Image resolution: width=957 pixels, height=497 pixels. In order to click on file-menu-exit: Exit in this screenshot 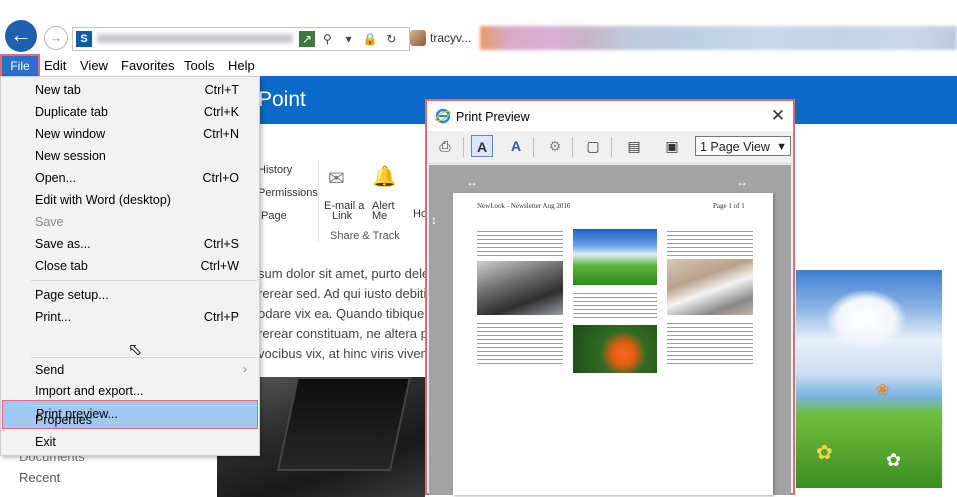, I will do `click(130, 442)`.